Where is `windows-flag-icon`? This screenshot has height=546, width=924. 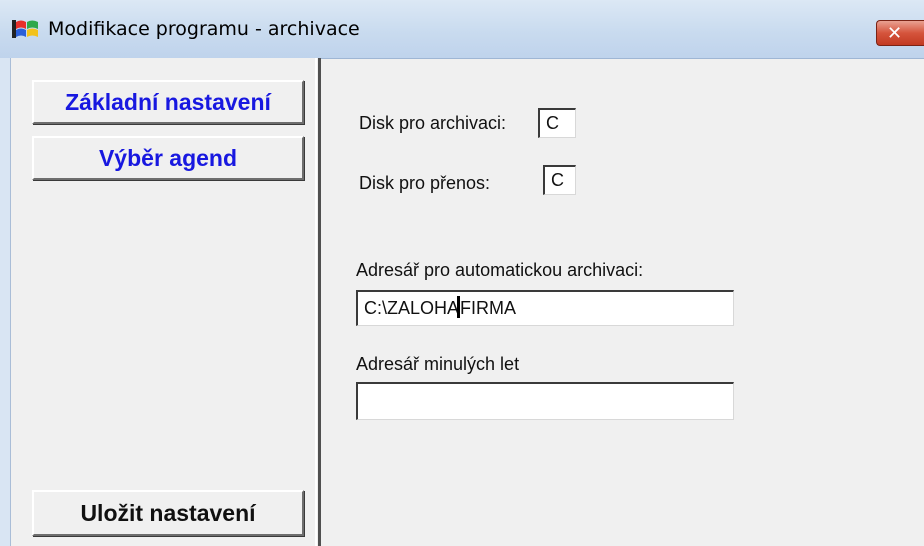
windows-flag-icon is located at coordinates (25, 29).